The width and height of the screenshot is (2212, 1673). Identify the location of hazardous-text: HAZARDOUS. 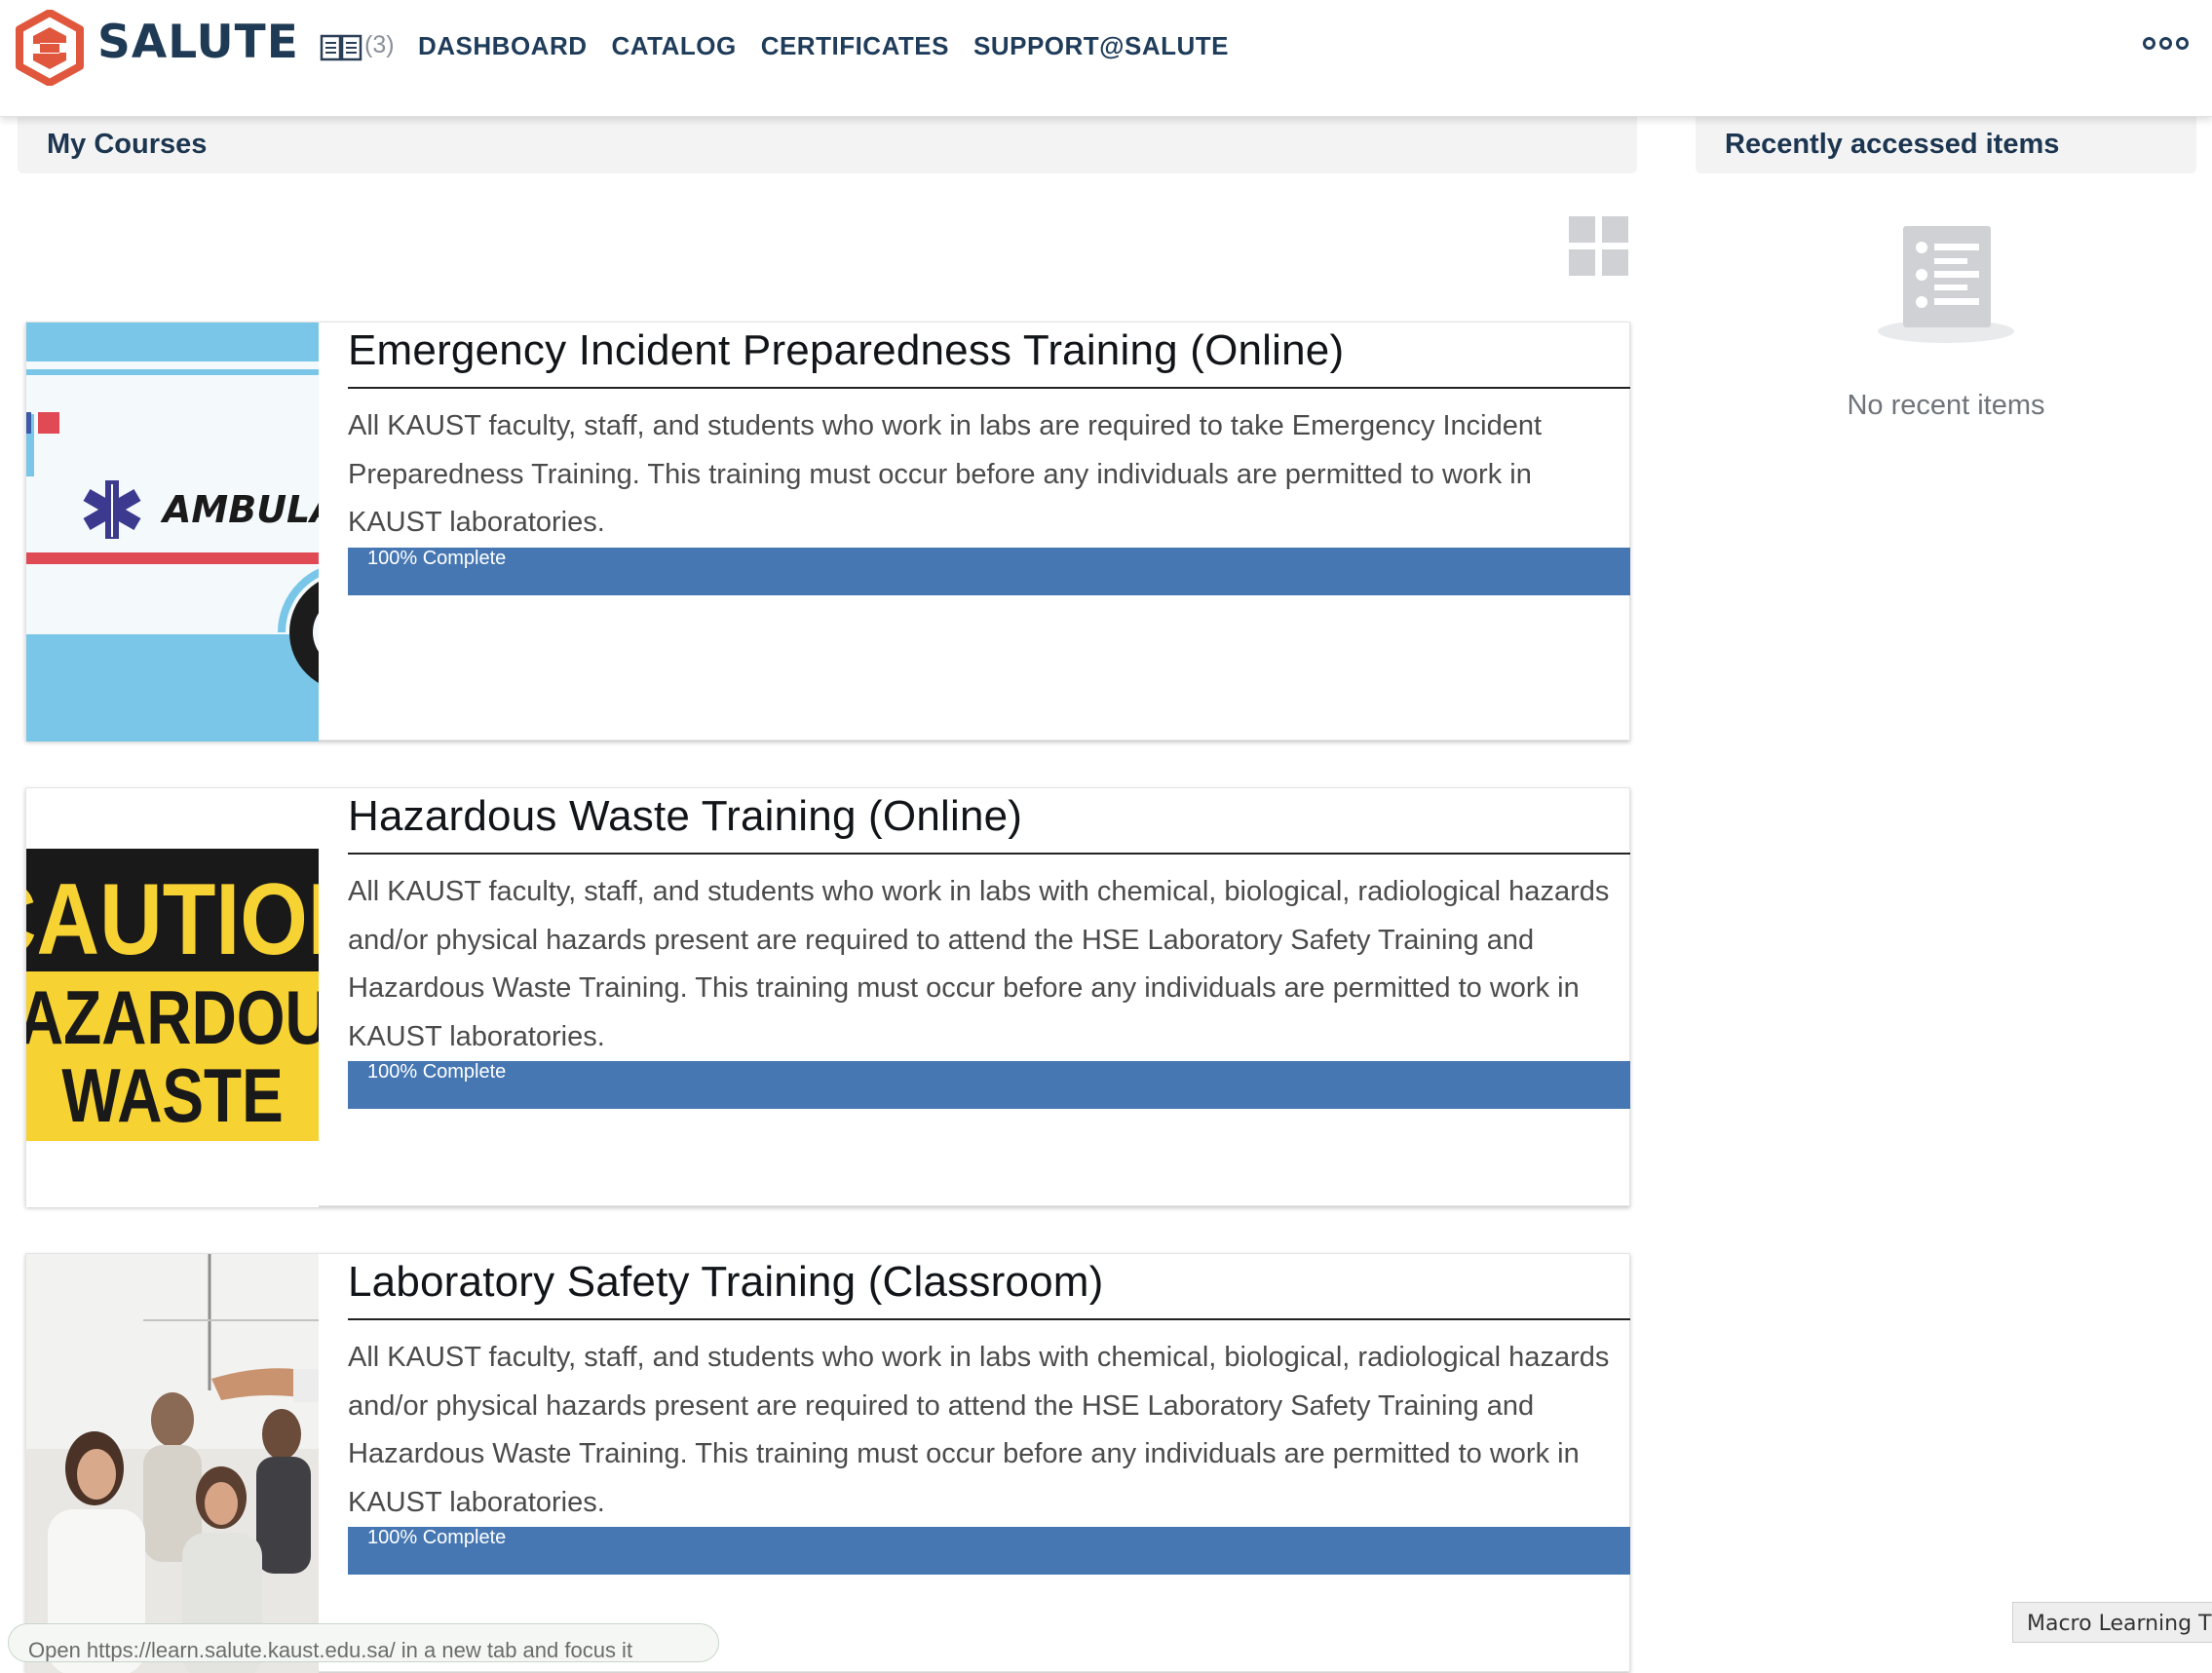
(173, 1017).